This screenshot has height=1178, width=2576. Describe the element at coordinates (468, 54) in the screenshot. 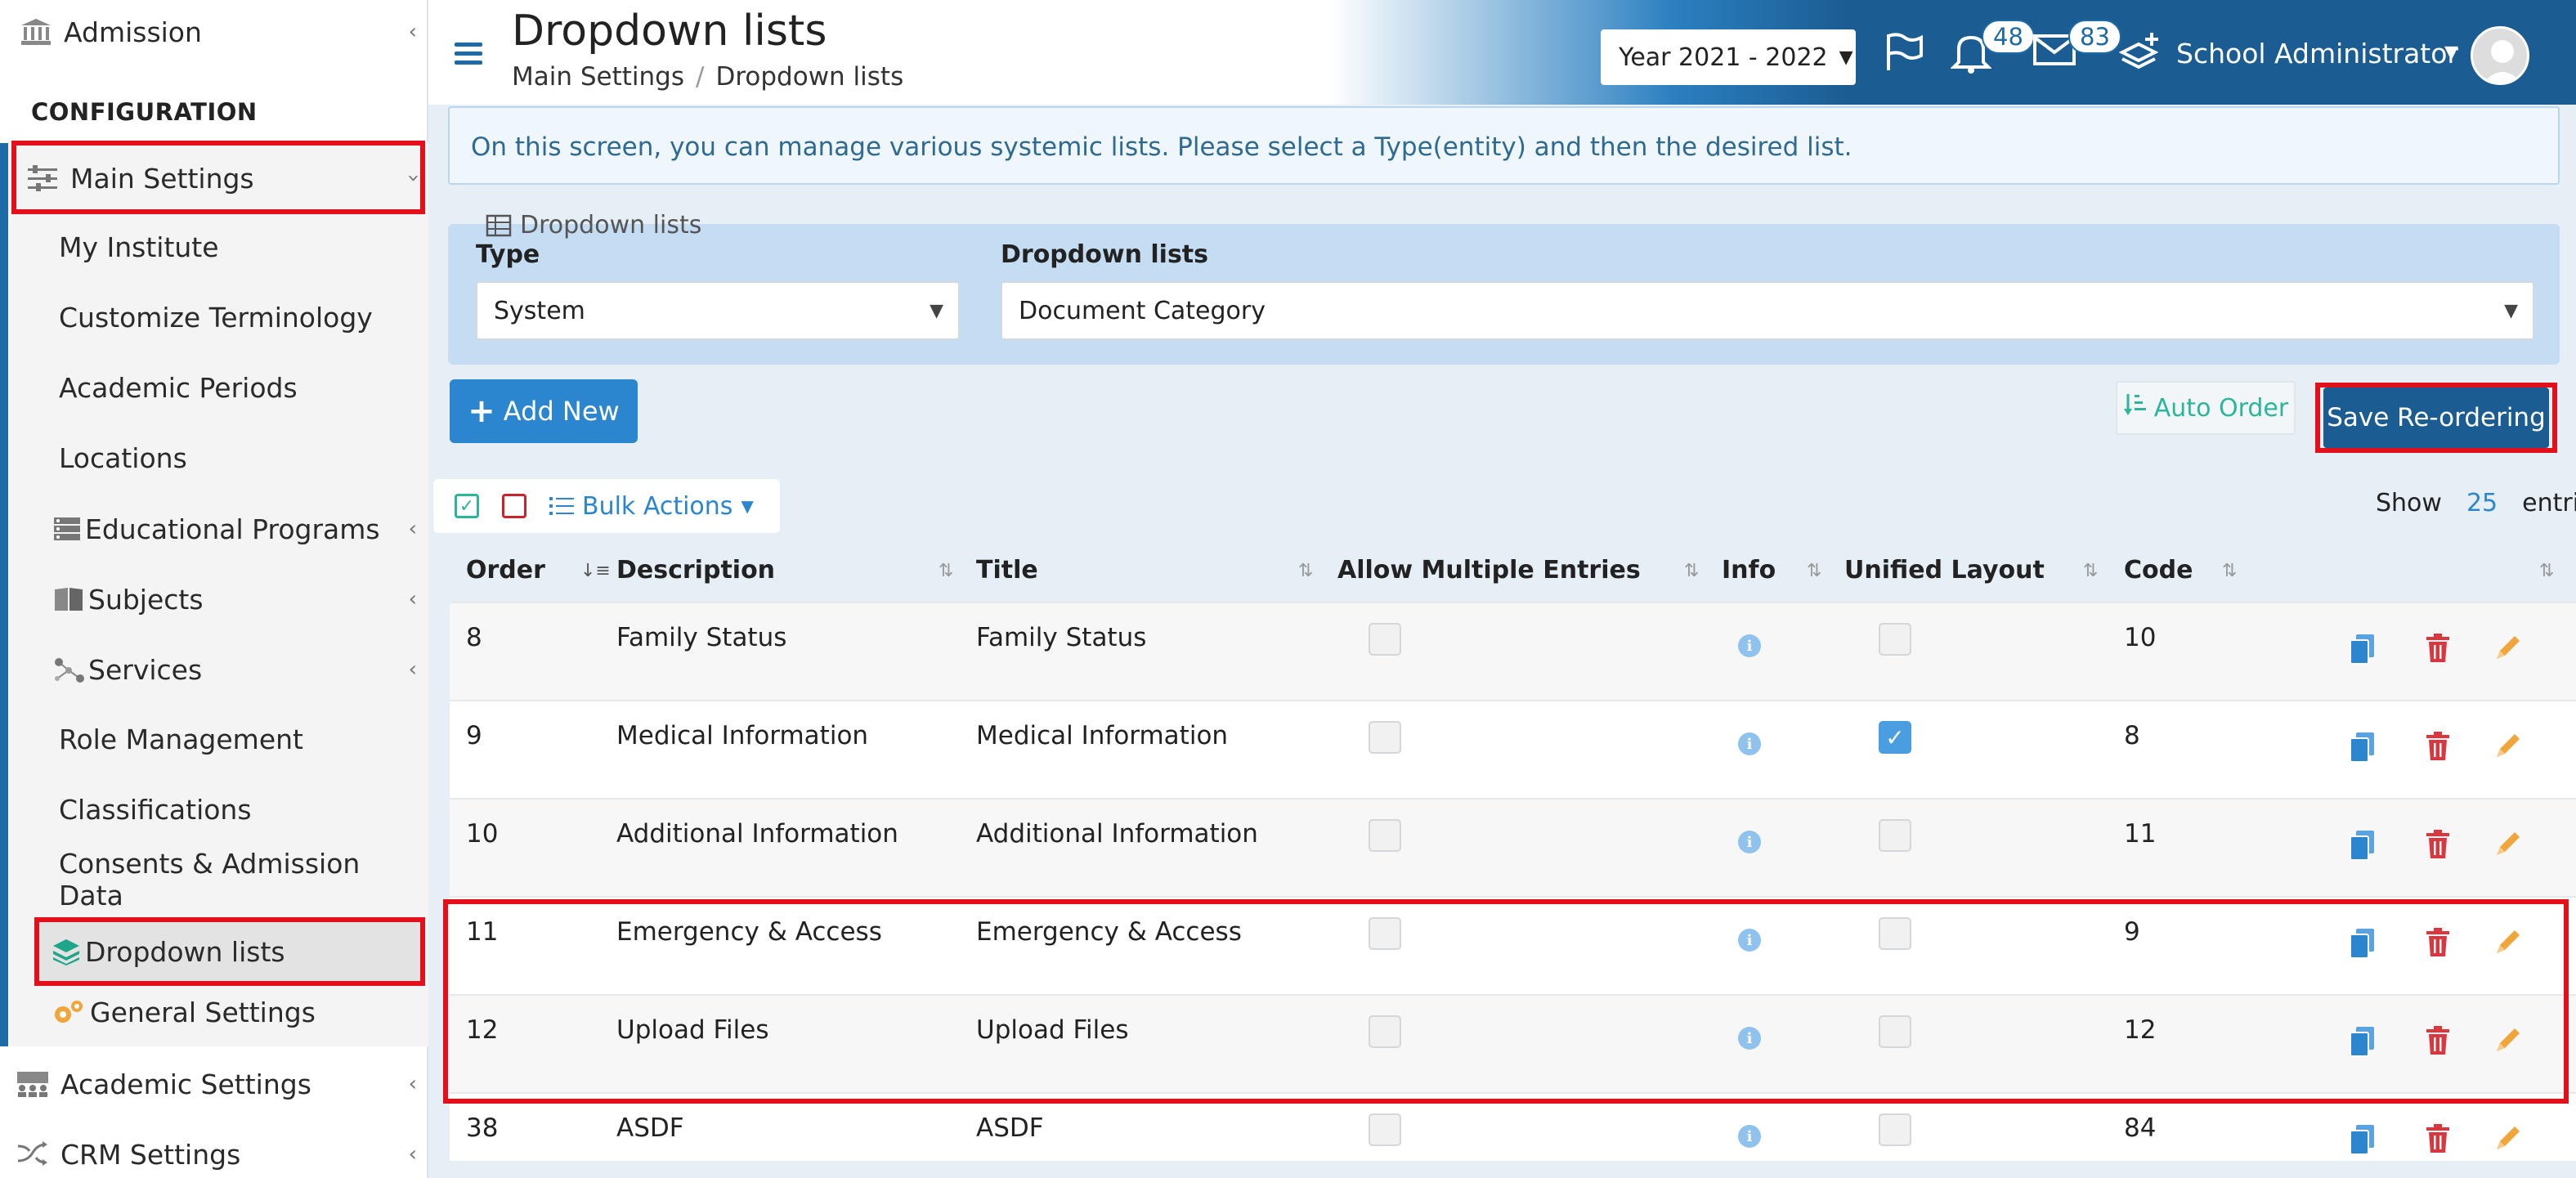

I see `hamburger-menu-icon` at that location.